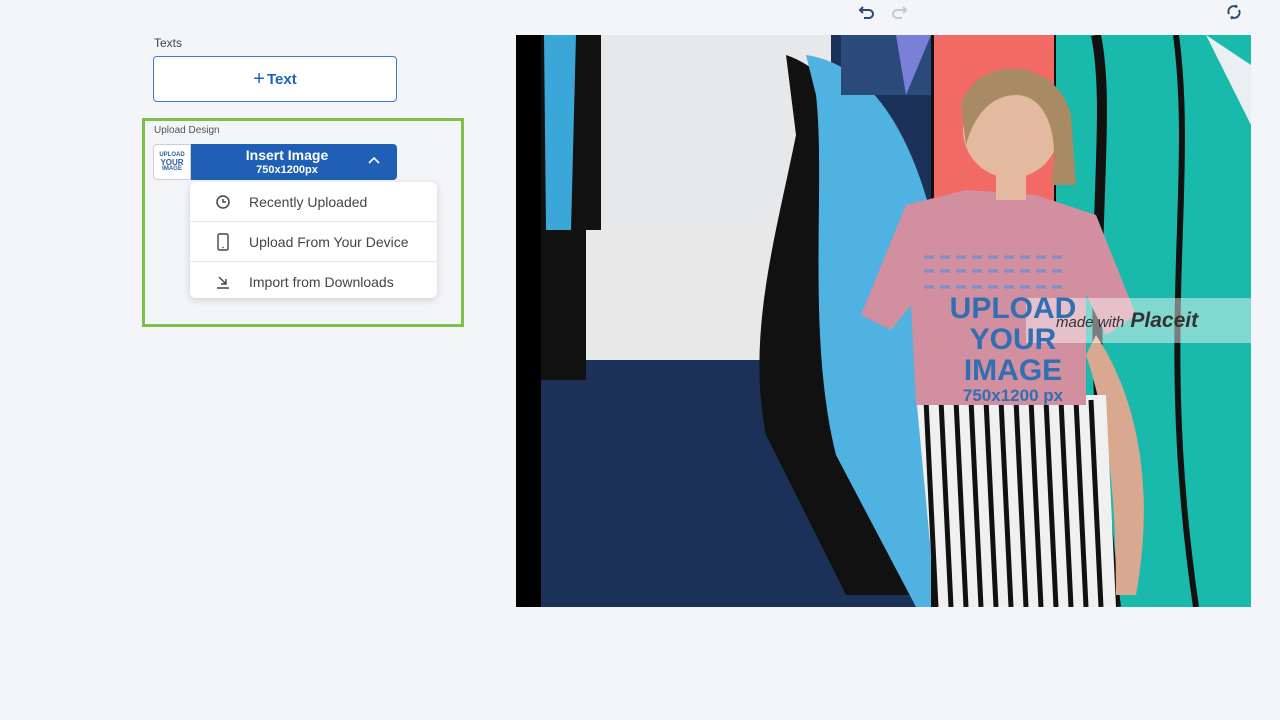 Image resolution: width=1280 pixels, height=720 pixels. Describe the element at coordinates (259, 78) in the screenshot. I see `plus-icon: +` at that location.